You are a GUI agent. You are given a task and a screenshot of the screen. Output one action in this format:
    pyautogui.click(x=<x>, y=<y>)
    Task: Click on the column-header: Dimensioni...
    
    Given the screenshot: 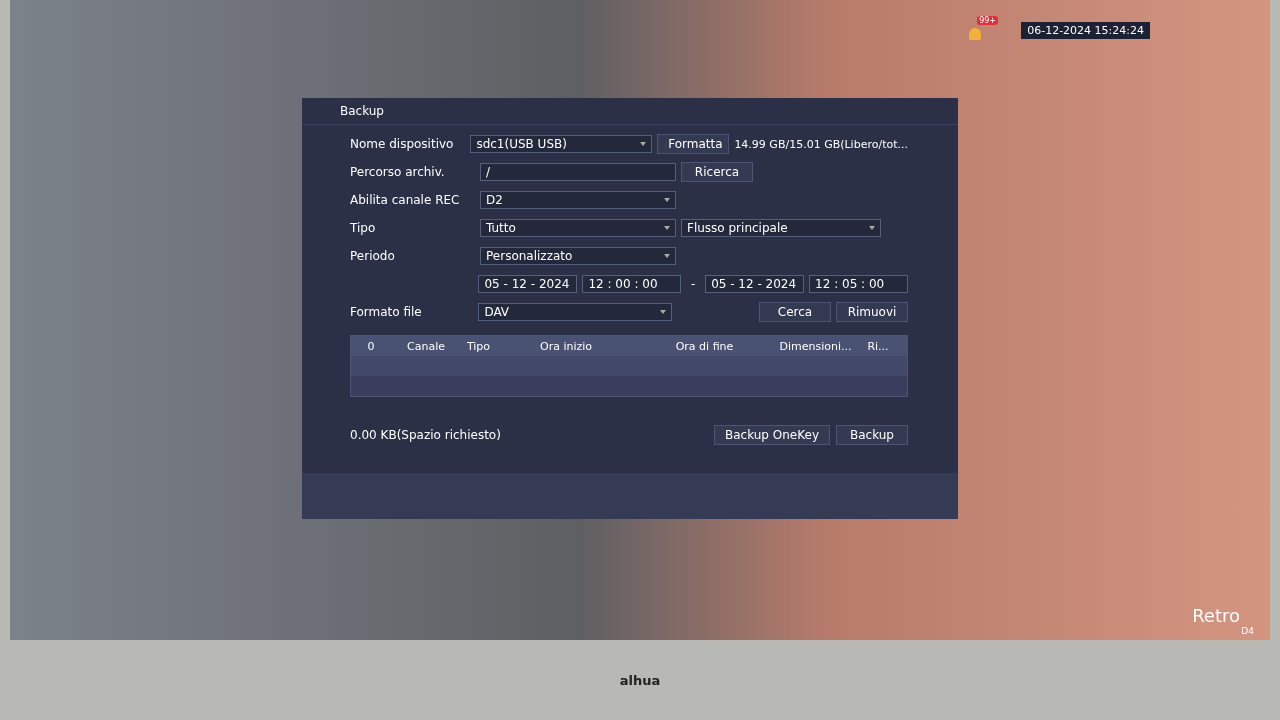 What is the action you would take?
    pyautogui.click(x=815, y=346)
    